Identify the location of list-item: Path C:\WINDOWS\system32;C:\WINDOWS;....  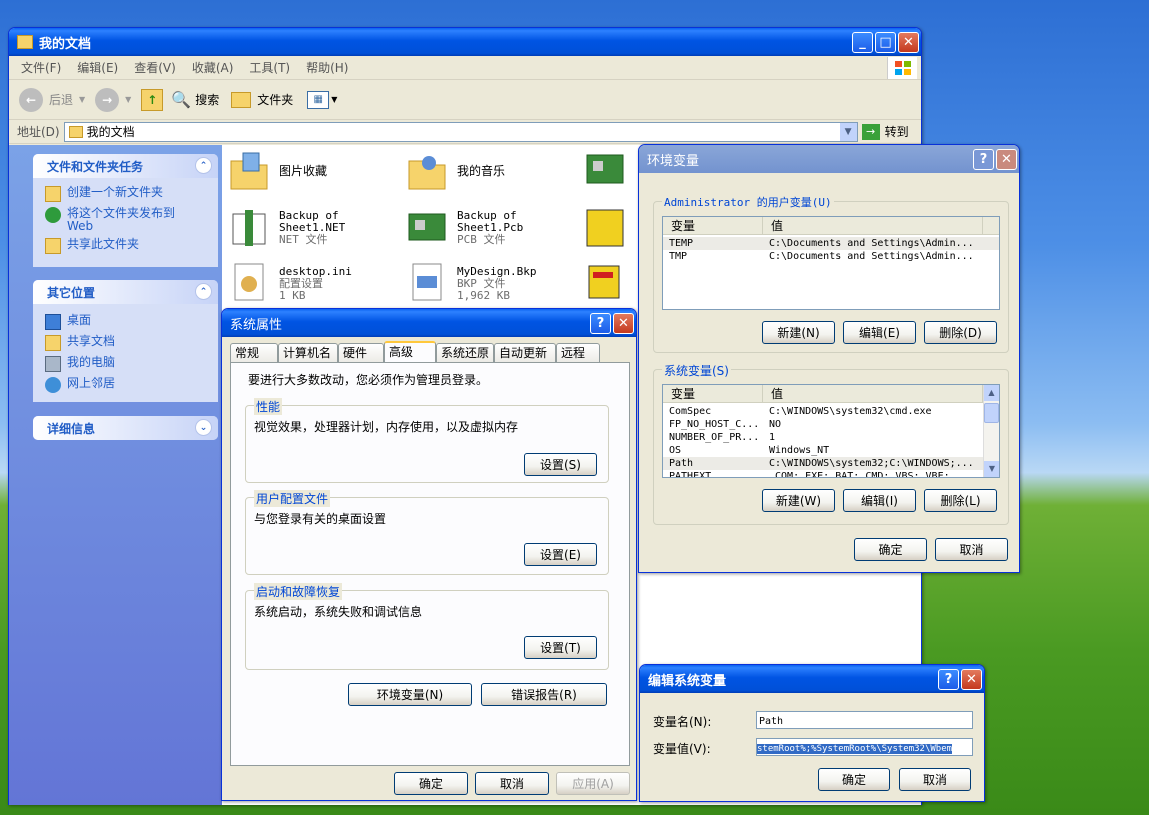
(831, 463).